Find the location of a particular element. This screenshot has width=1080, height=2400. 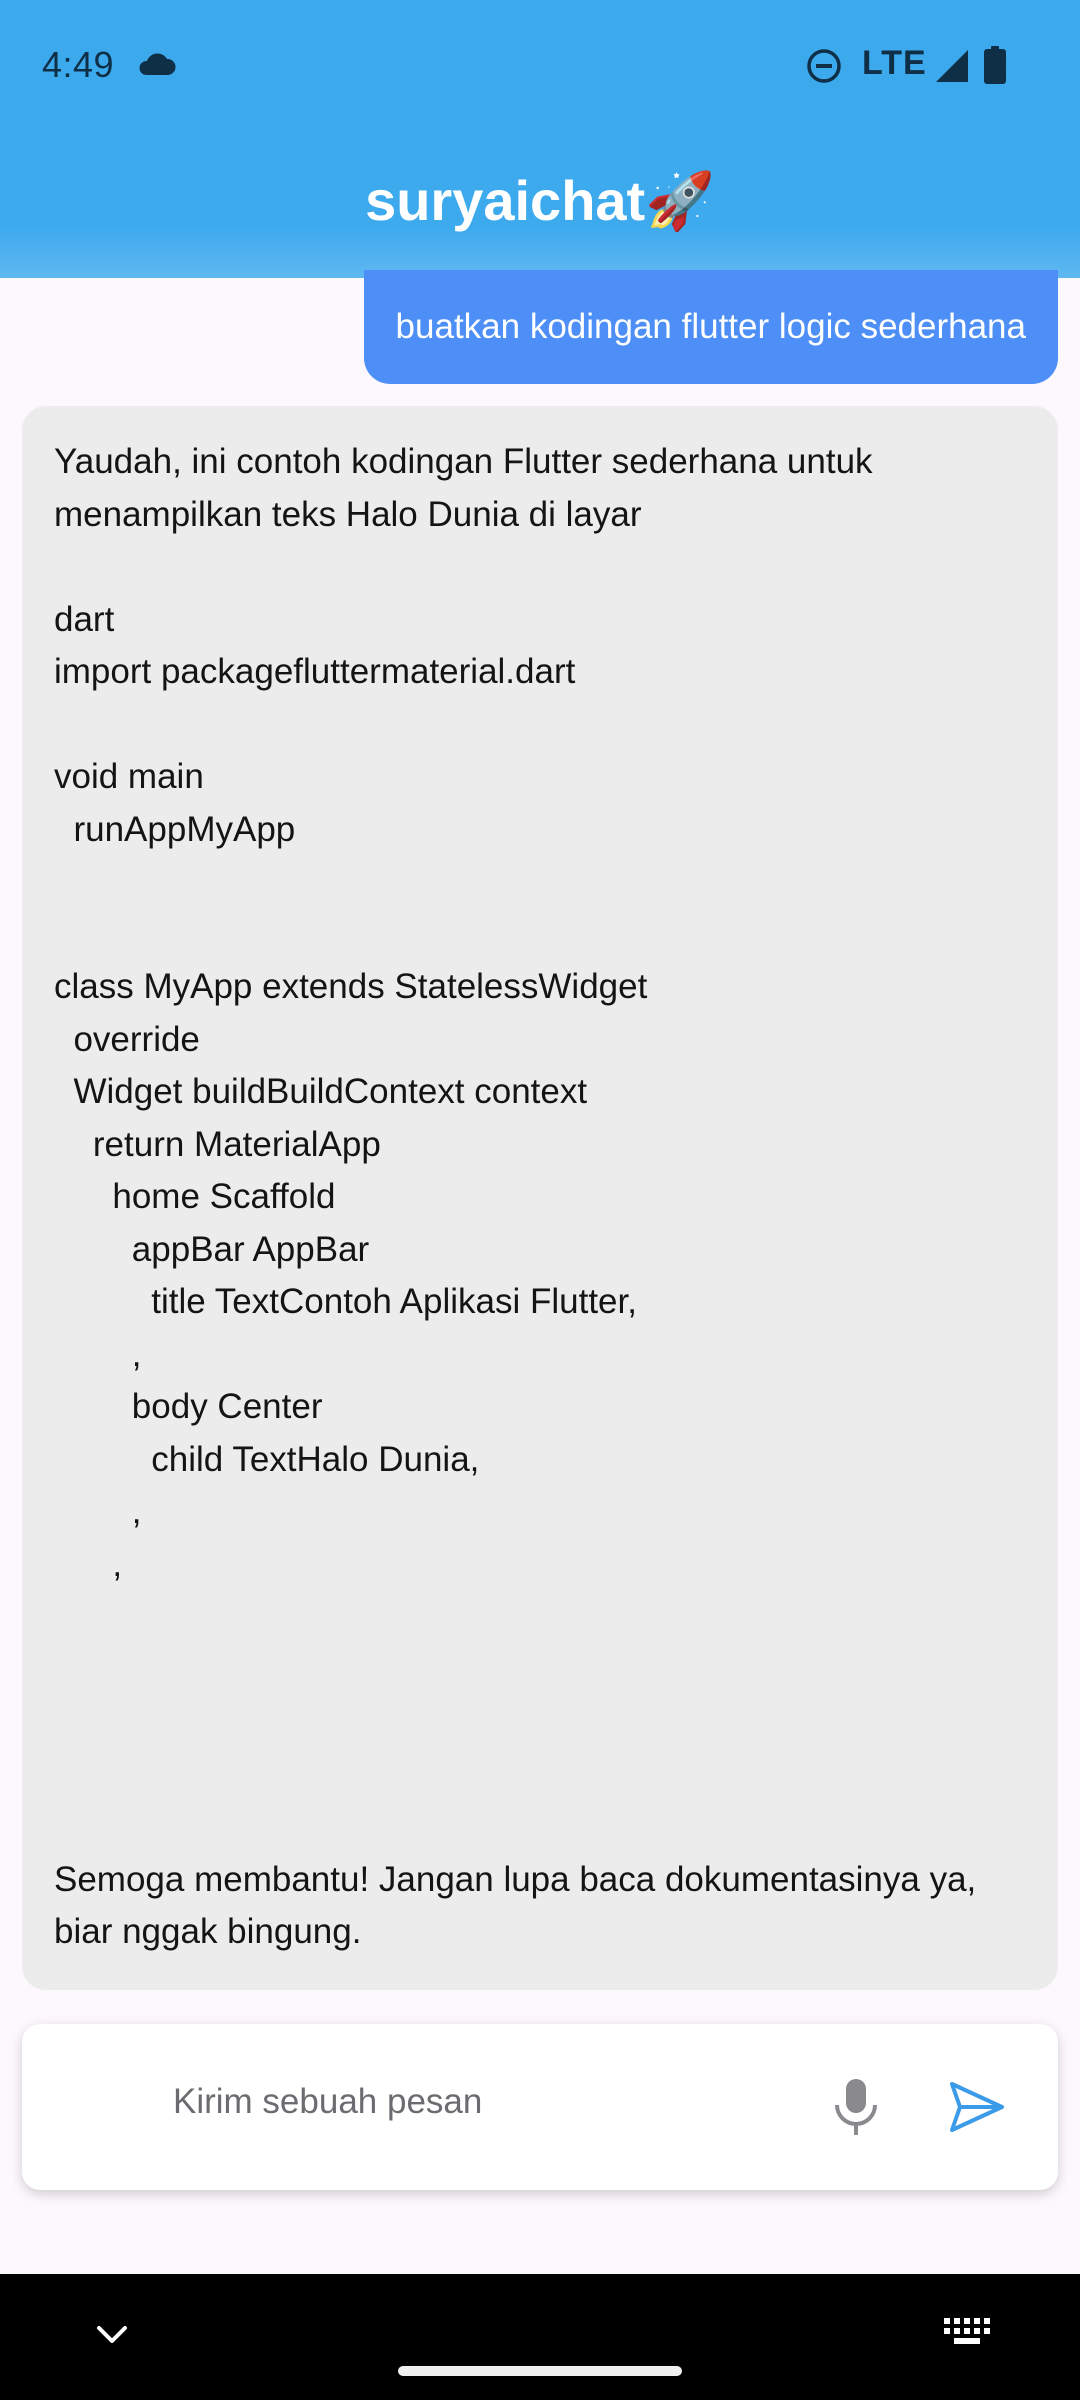

do-not-disturb-icon is located at coordinates (824, 66).